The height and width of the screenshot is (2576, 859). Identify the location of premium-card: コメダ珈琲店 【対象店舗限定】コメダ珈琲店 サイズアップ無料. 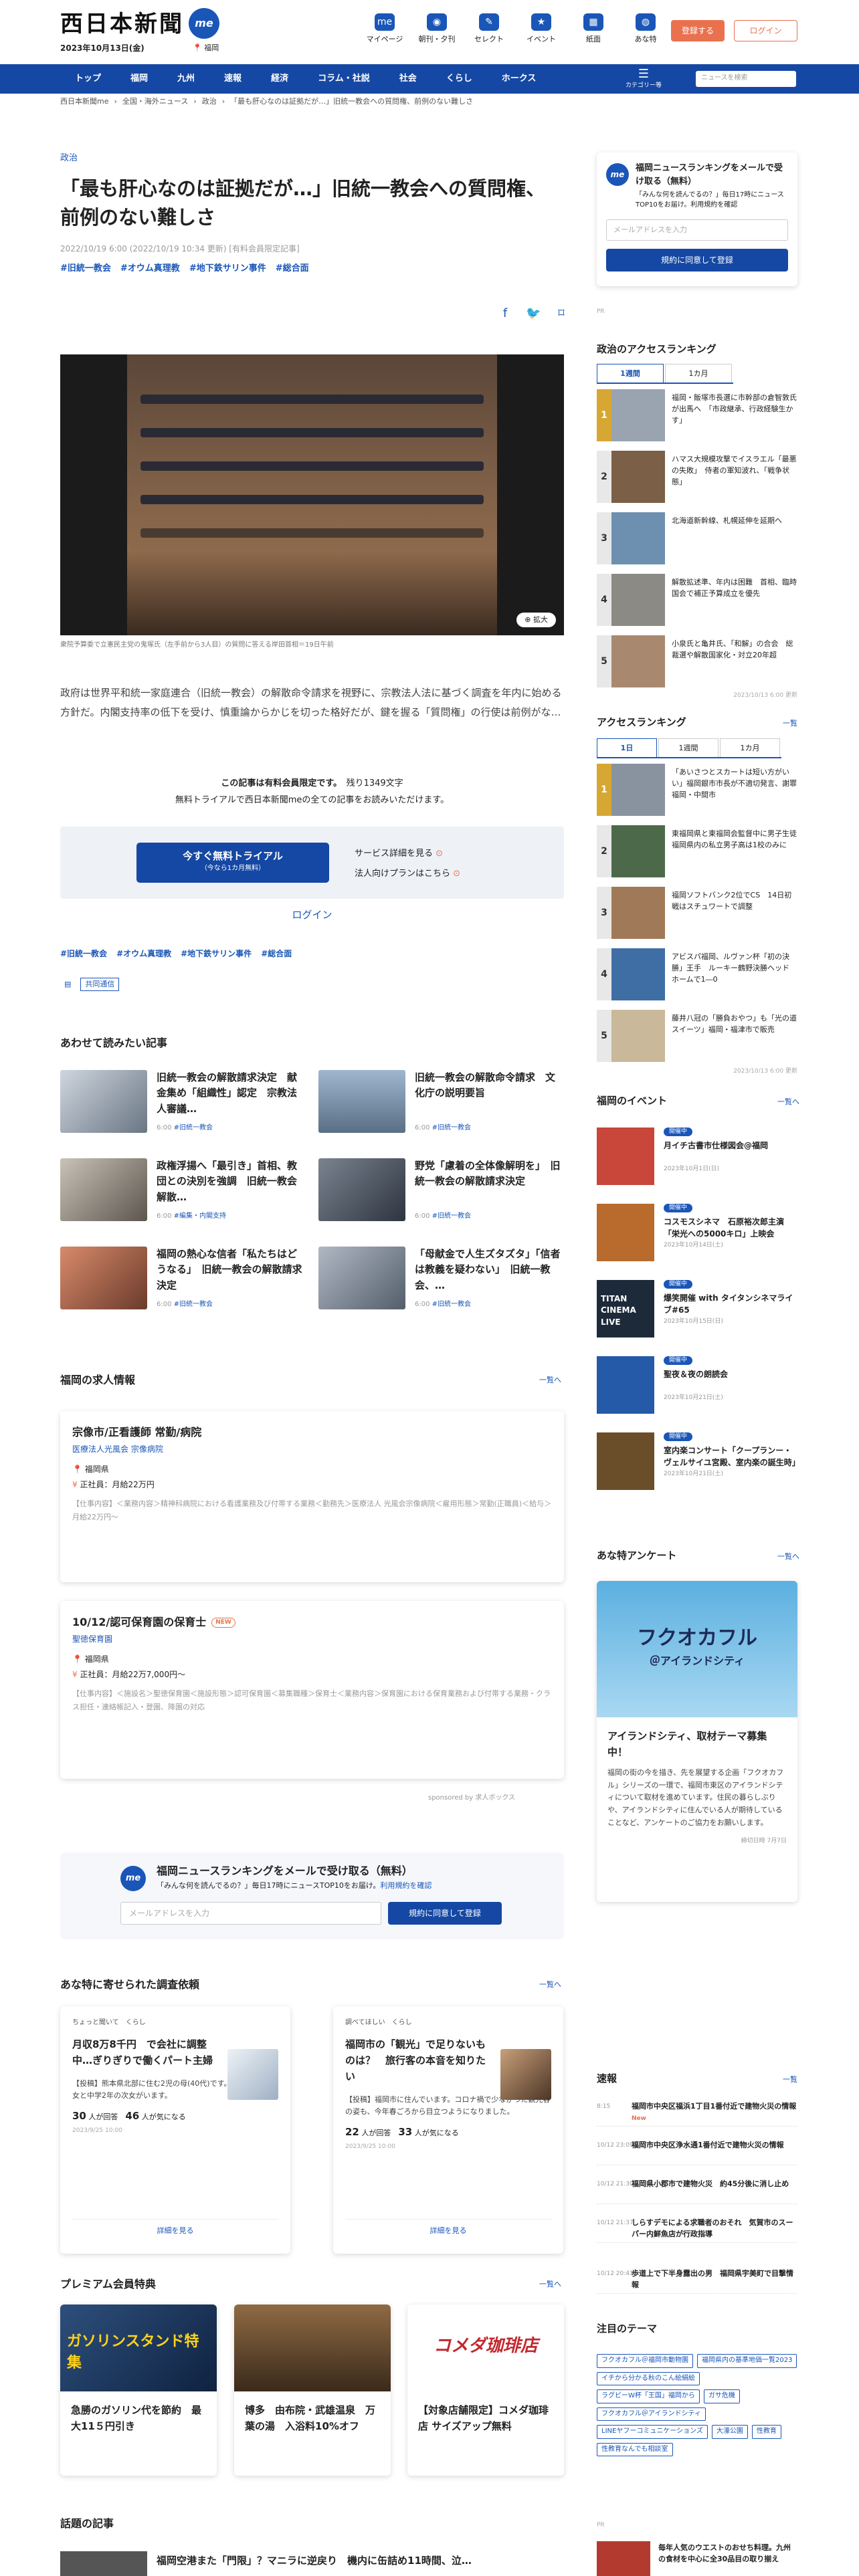
(486, 2390).